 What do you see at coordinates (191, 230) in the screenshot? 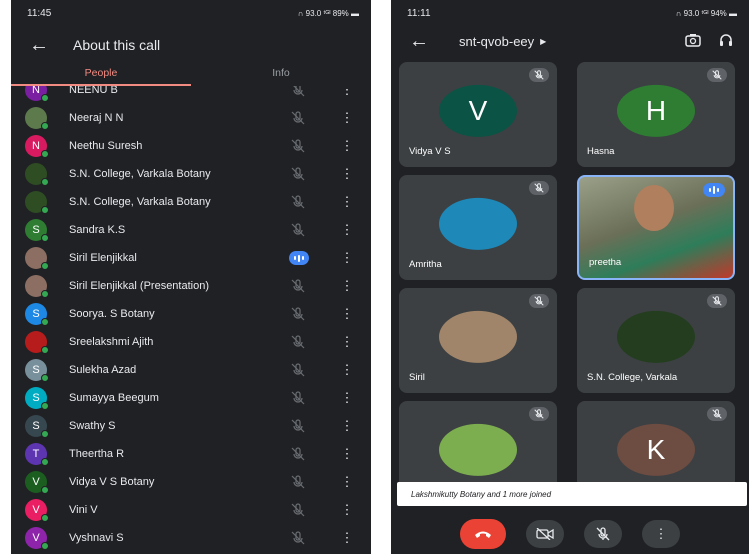
I see `list-item: S Sandra K.S ⋮` at bounding box center [191, 230].